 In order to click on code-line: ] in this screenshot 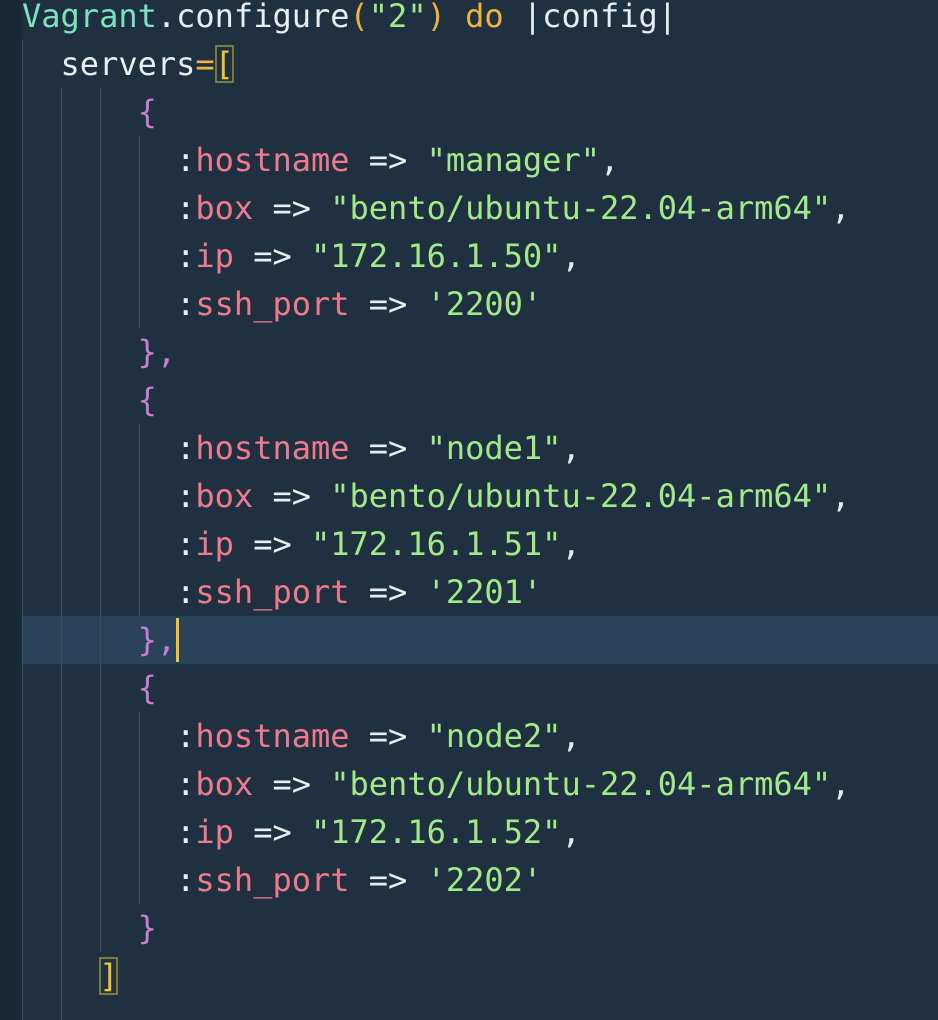, I will do `click(70, 976)`.